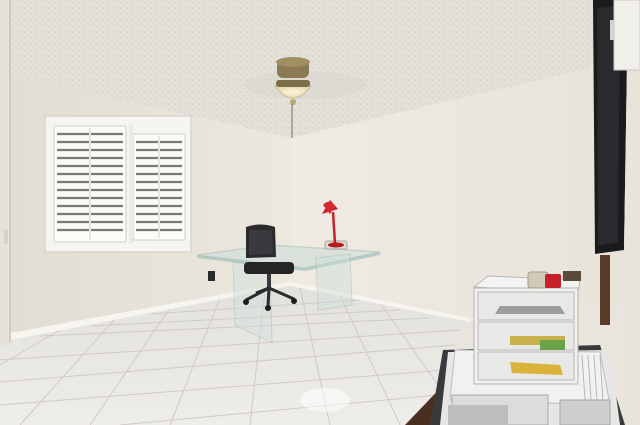 The width and height of the screenshot is (640, 425). I want to click on plastic-drawer-organizer, so click(526, 328).